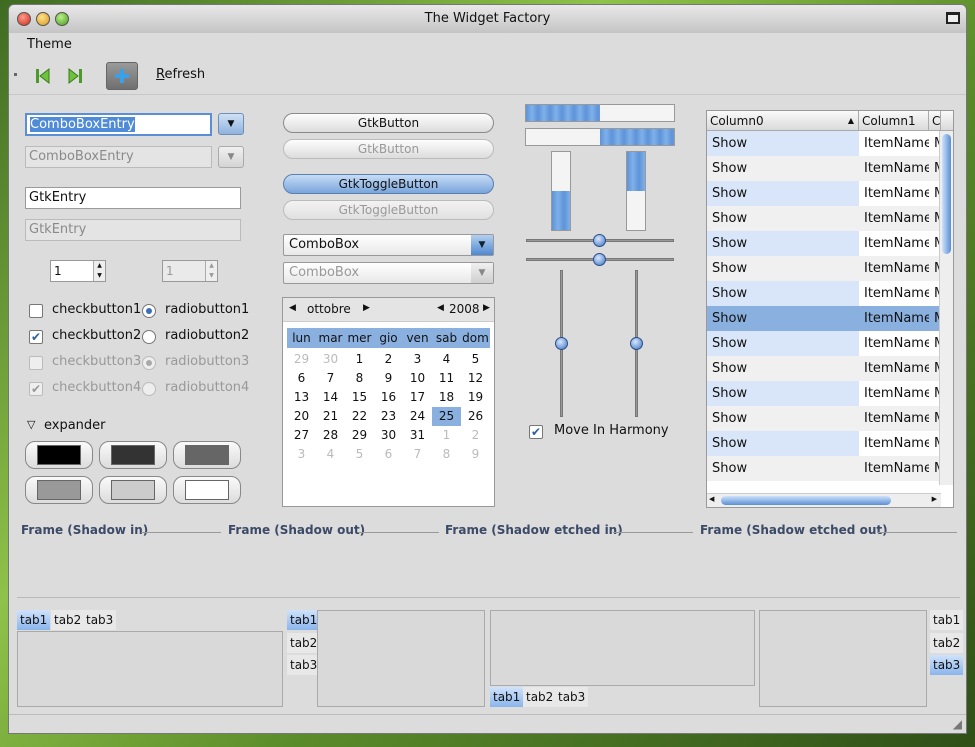 The height and width of the screenshot is (747, 975). Describe the element at coordinates (953, 18) in the screenshot. I see `maximize-icon` at that location.